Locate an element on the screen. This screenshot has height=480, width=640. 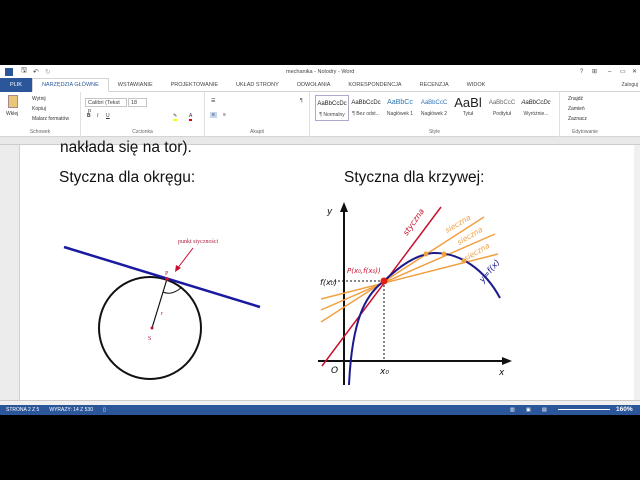
word-count: WYRAZY: 14 Z 530 is located at coordinates (71, 410).